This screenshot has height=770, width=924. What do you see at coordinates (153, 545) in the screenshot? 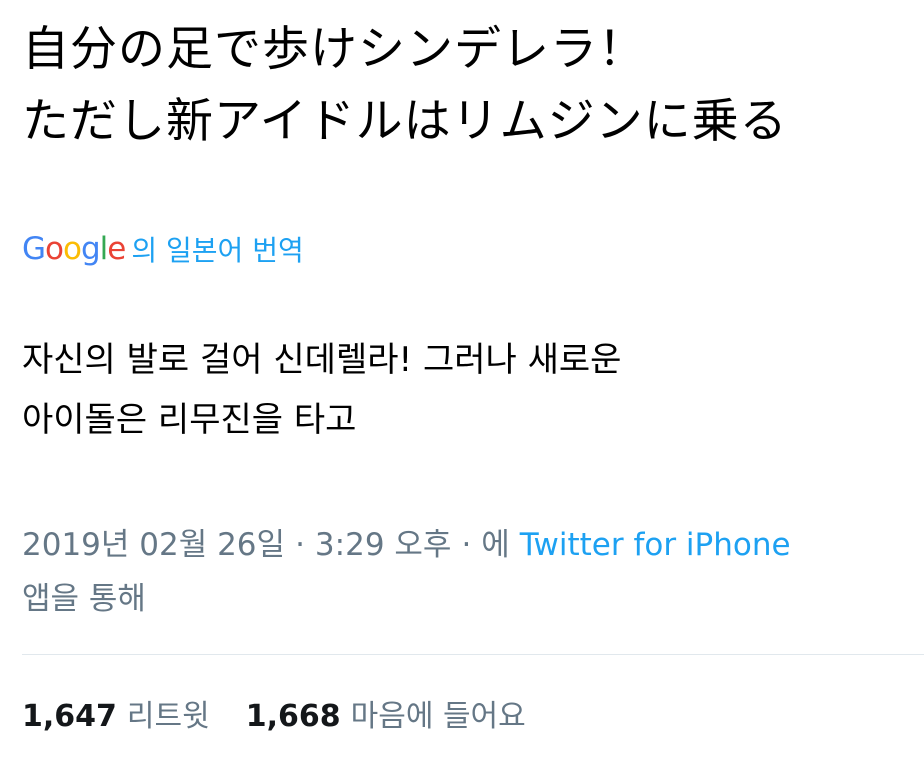
I see `tweet-date: 2019년 02월 26일` at bounding box center [153, 545].